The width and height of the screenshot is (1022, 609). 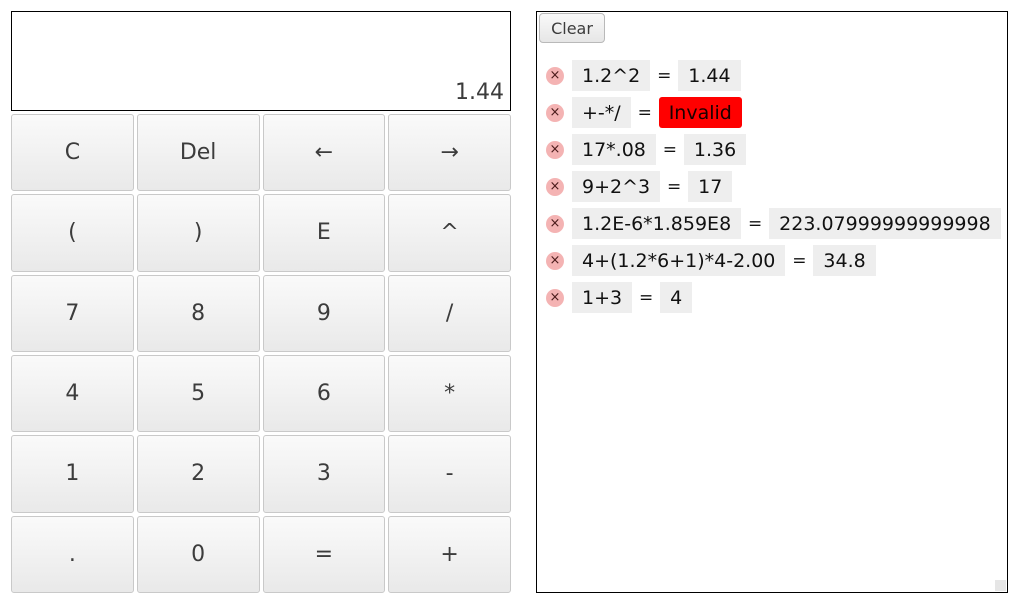 I want to click on open-paren-key: (, so click(x=72, y=233).